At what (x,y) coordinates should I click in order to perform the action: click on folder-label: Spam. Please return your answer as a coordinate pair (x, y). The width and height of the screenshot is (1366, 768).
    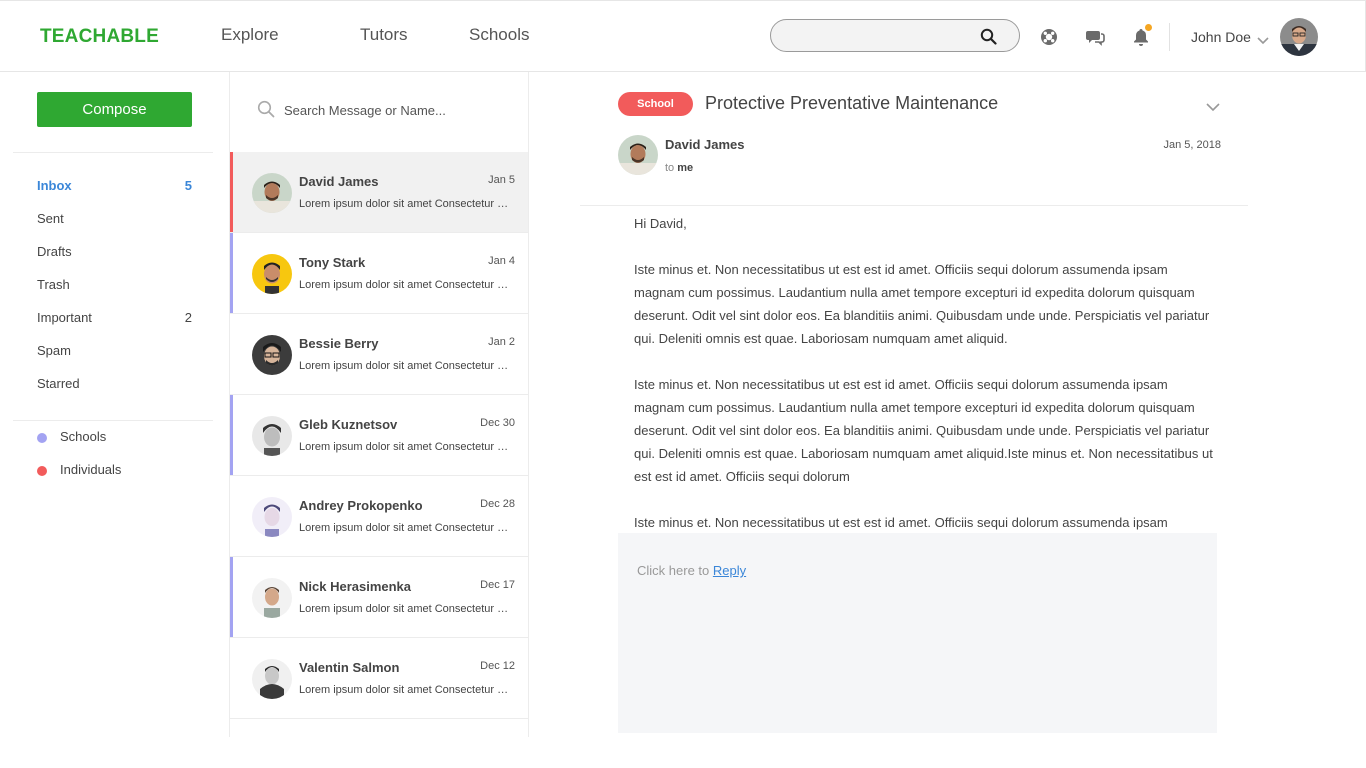
    Looking at the image, I should click on (54, 350).